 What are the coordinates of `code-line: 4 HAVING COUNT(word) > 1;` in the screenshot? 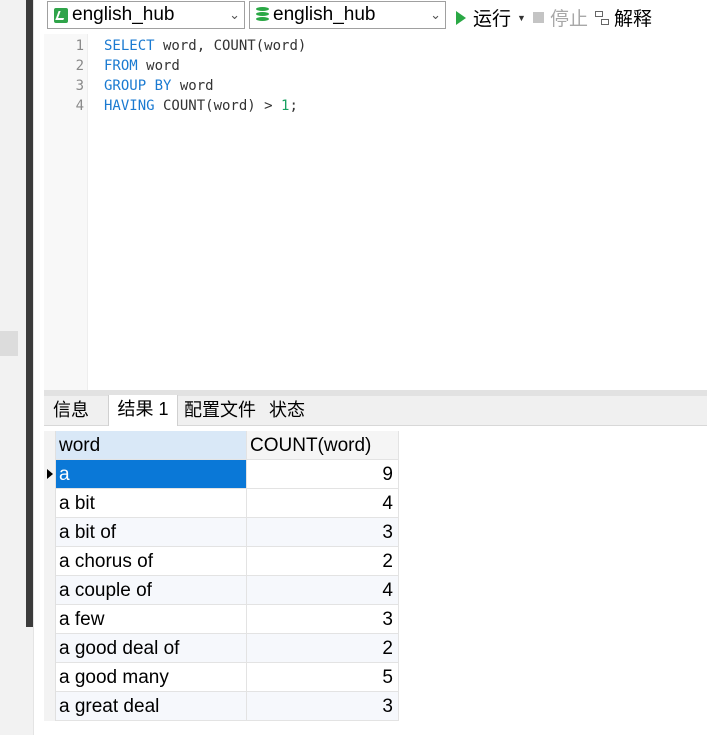 It's located at (375, 106).